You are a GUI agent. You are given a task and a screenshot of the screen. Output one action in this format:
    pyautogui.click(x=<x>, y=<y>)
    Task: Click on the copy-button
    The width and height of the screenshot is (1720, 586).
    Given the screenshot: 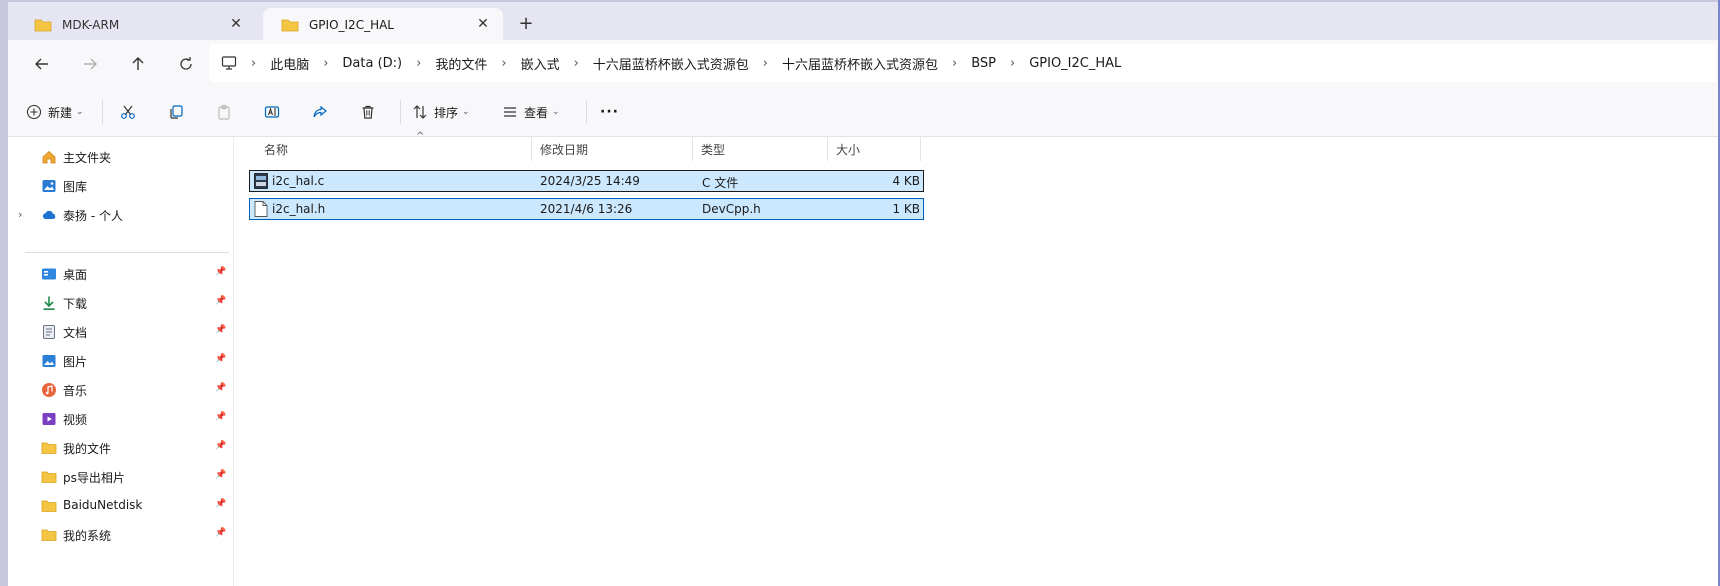 What is the action you would take?
    pyautogui.click(x=176, y=112)
    